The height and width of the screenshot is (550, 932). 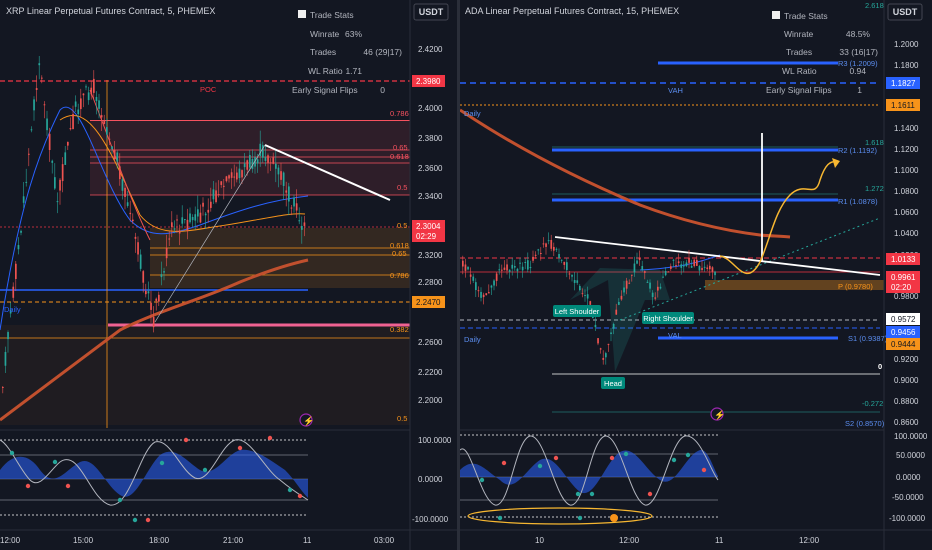 I want to click on stat-value: 1.71, so click(x=353, y=71).